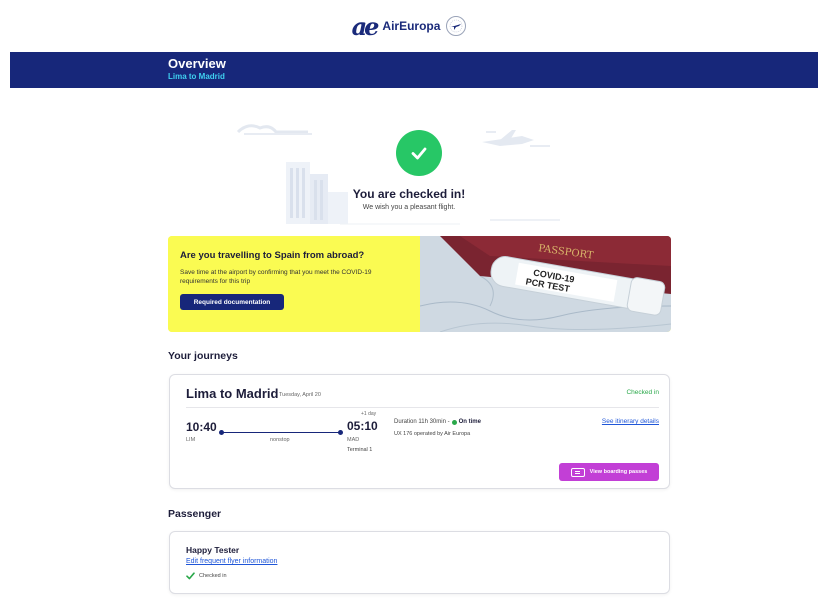  What do you see at coordinates (191, 440) in the screenshot?
I see `departure-code: LIM` at bounding box center [191, 440].